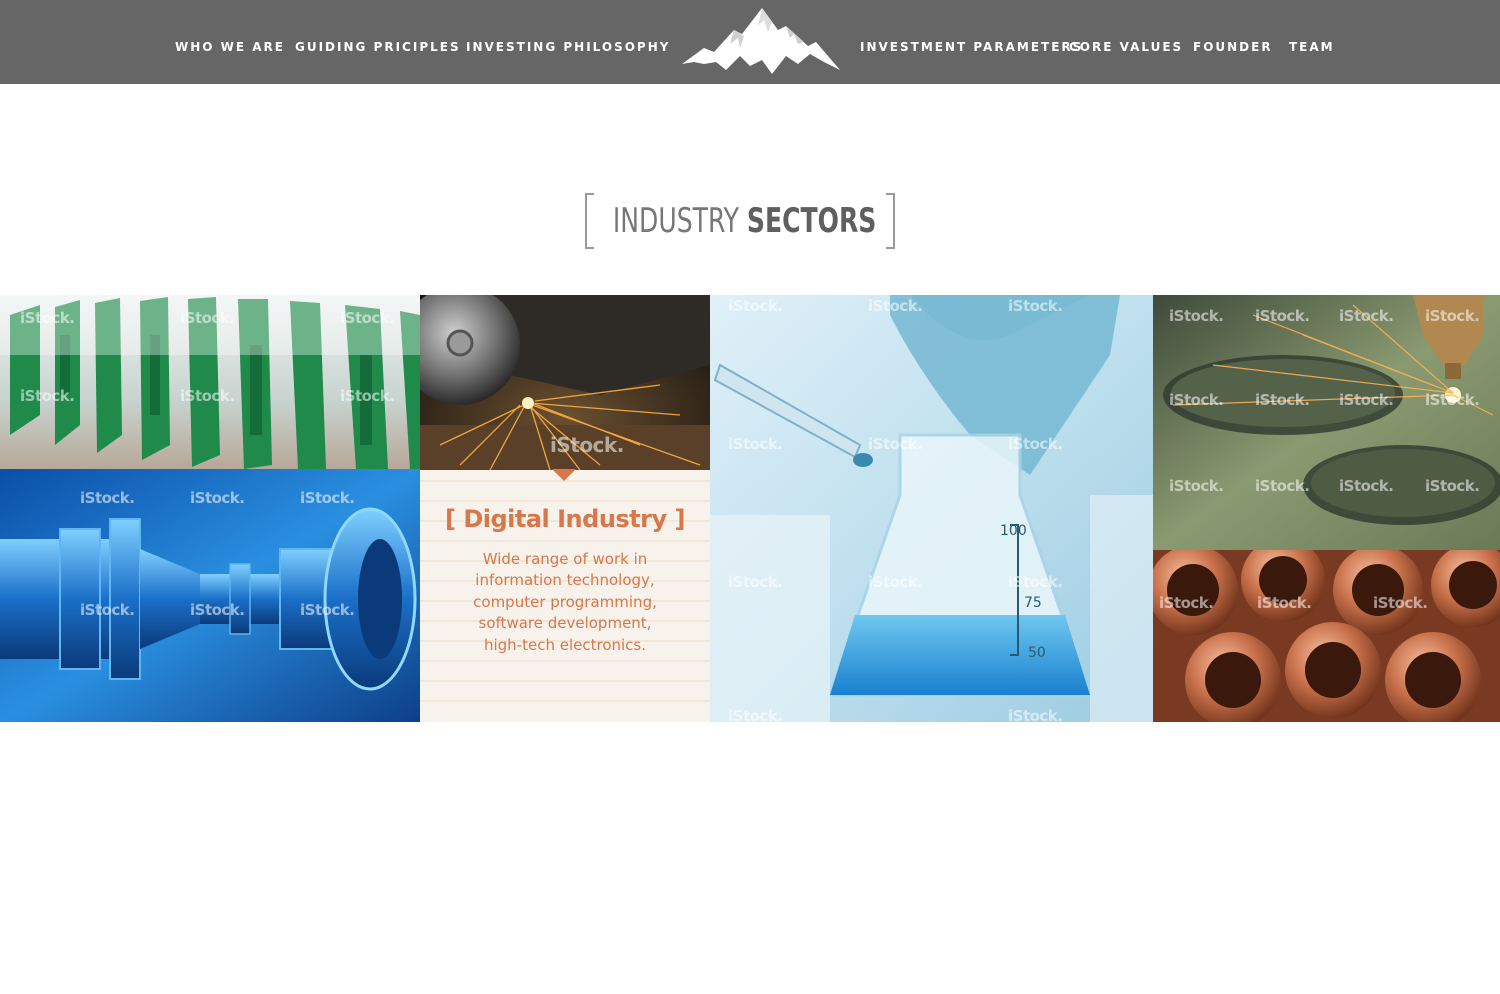 The width and height of the screenshot is (1500, 994). Describe the element at coordinates (761, 42) in the screenshot. I see `mountain-logo-icon` at that location.